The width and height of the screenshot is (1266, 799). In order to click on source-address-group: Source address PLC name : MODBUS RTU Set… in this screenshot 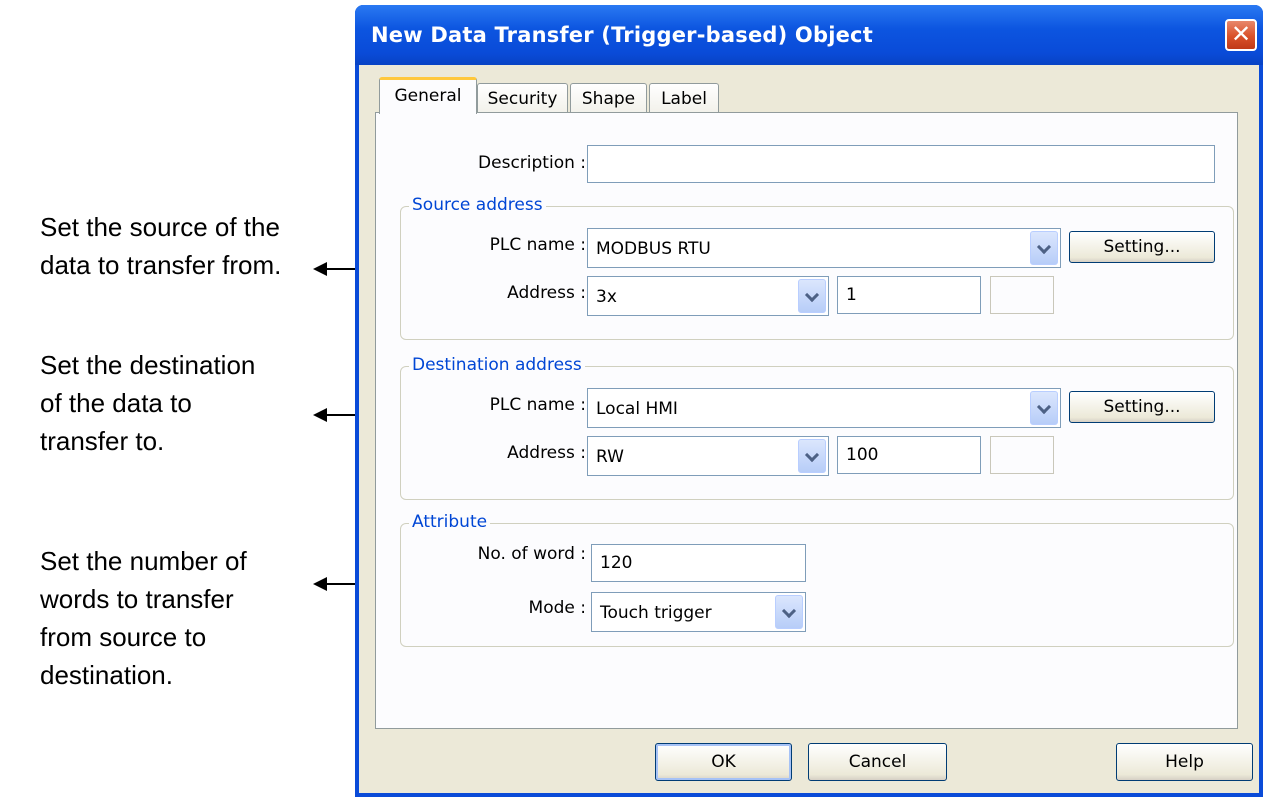, I will do `click(817, 267)`.